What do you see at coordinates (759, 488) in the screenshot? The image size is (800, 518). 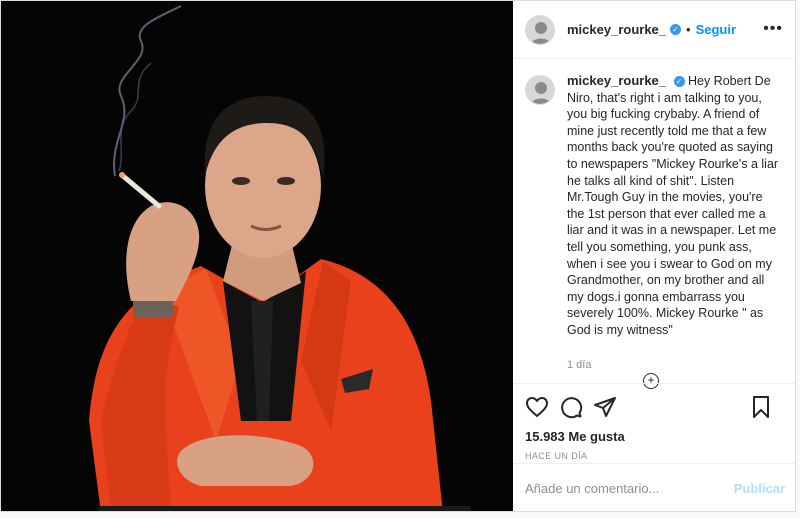 I see `publish-button: Publicar` at bounding box center [759, 488].